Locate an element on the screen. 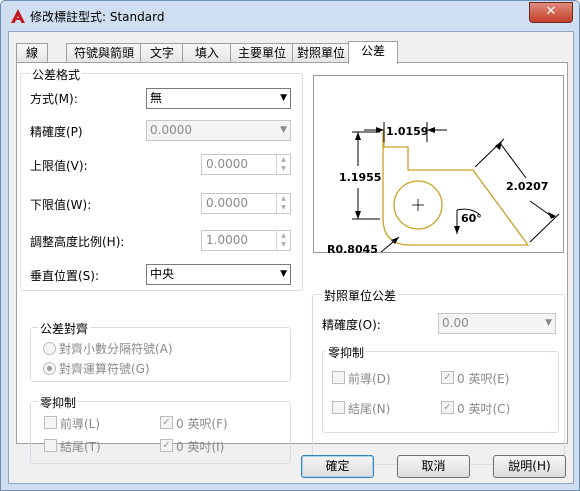 The width and height of the screenshot is (580, 491). alt-precision-select: 0.00 ▼ is located at coordinates (497, 323).